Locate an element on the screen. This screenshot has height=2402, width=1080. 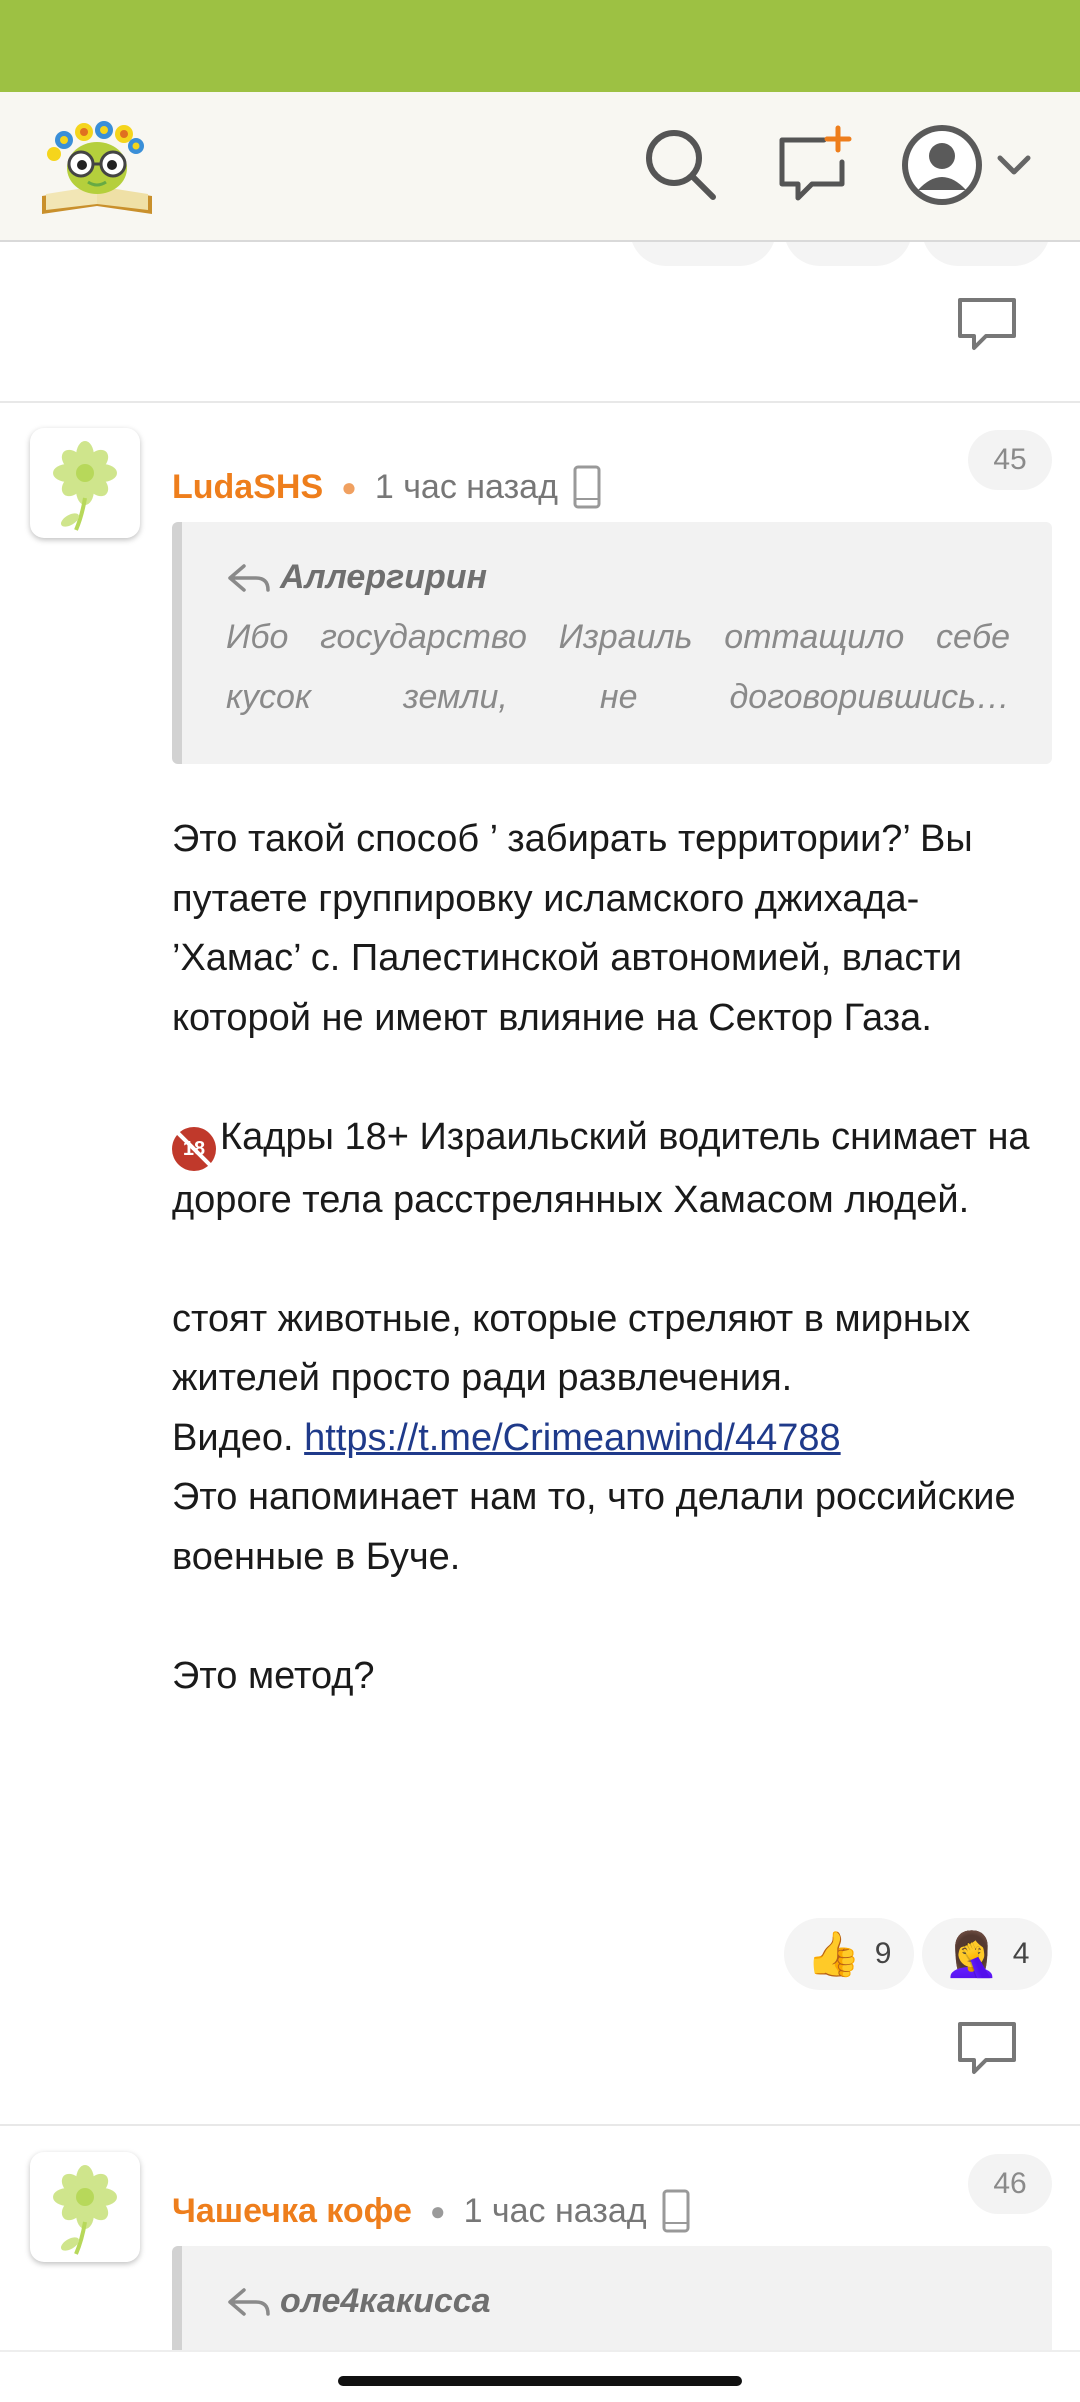
system-nav-bar is located at coordinates (540, 2376).